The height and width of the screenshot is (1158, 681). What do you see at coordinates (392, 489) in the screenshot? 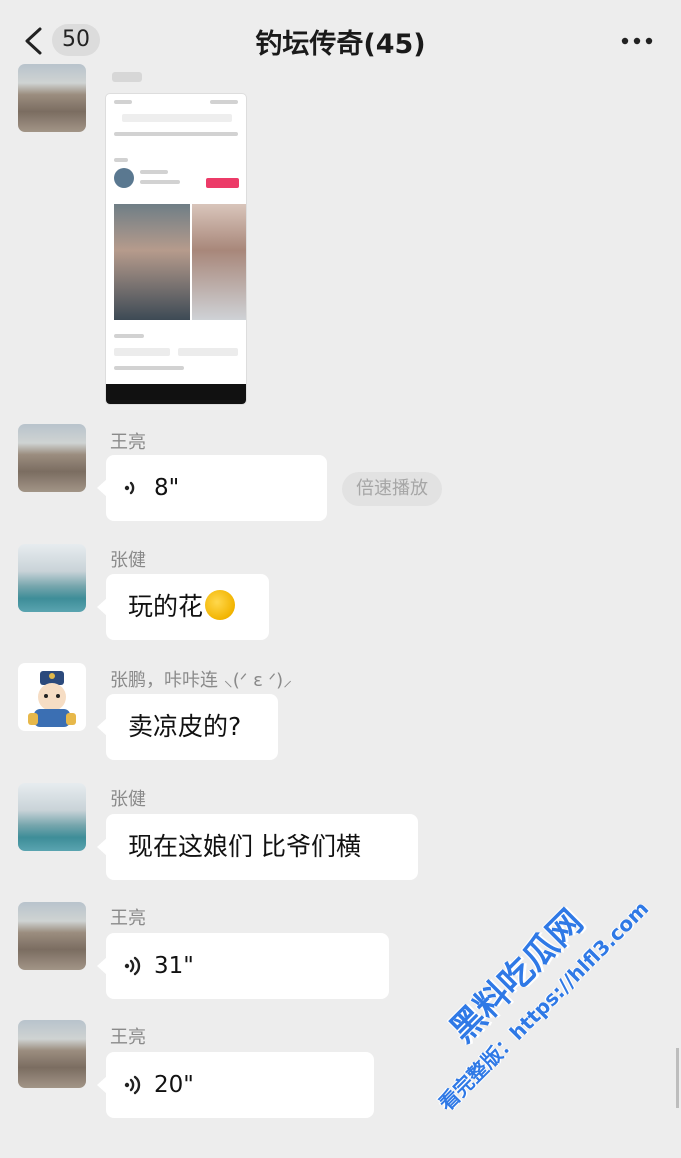
I see `speed-play-button: 倍速播放` at bounding box center [392, 489].